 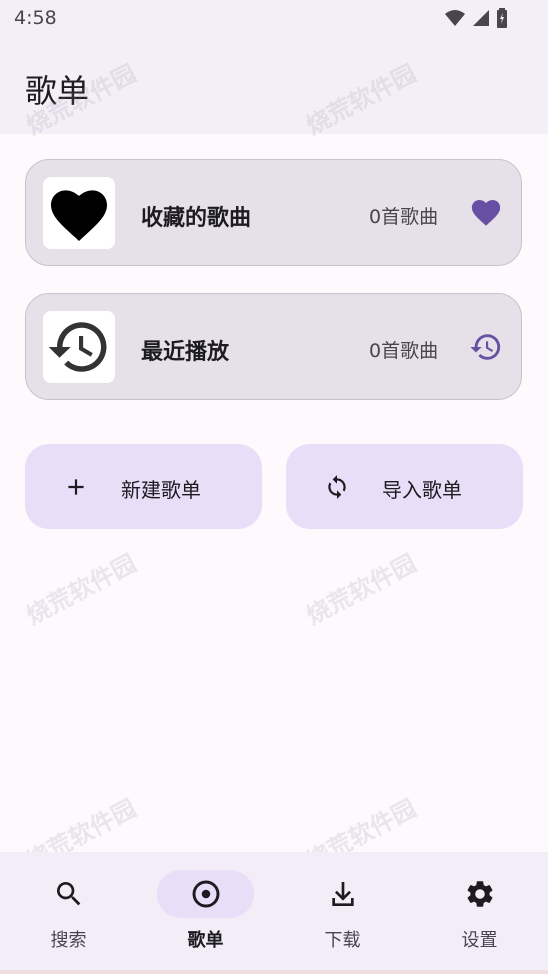 I want to click on plus-icon, so click(x=76, y=487).